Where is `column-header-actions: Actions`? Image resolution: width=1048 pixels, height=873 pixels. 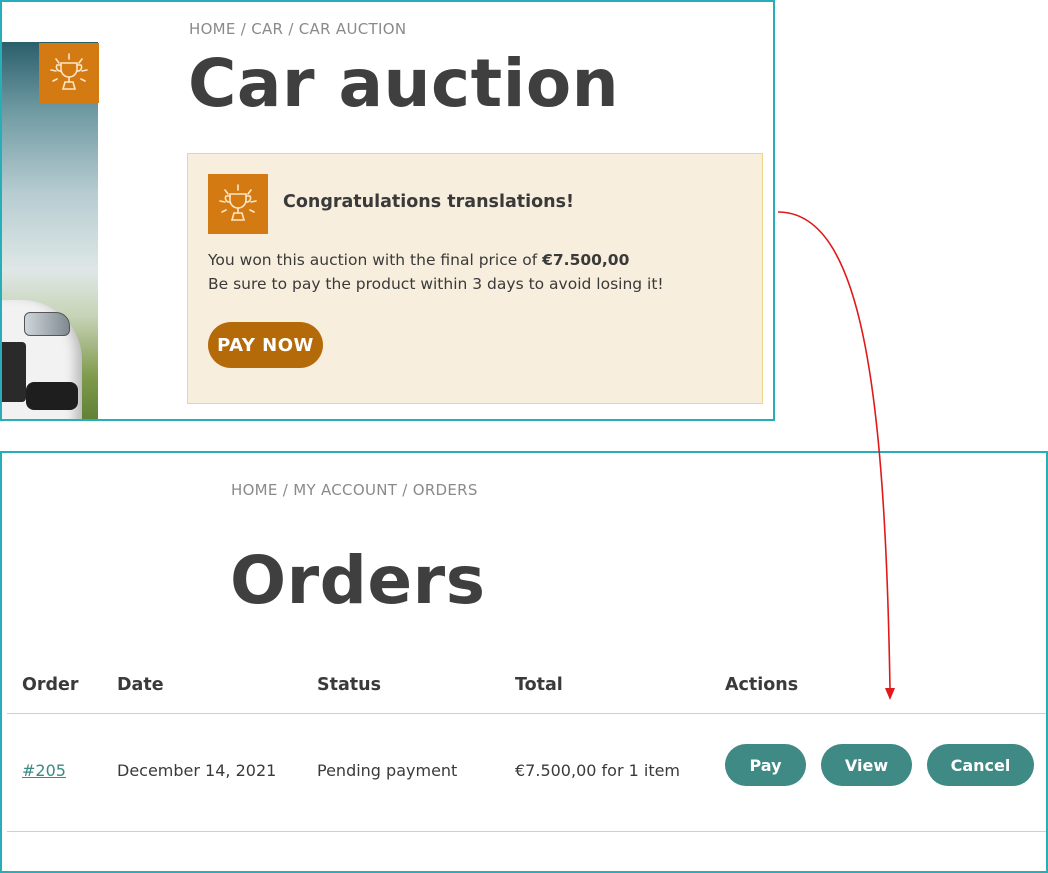
column-header-actions: Actions is located at coordinates (762, 685).